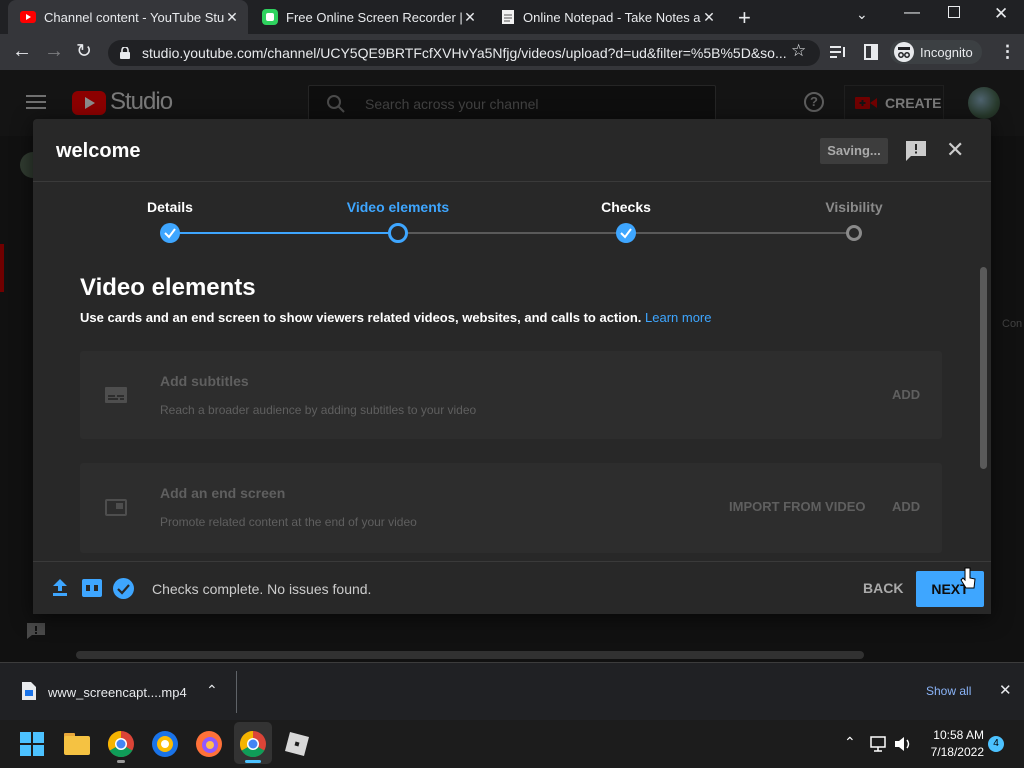  Describe the element at coordinates (123, 588) in the screenshot. I see `checks-complete-icon` at that location.